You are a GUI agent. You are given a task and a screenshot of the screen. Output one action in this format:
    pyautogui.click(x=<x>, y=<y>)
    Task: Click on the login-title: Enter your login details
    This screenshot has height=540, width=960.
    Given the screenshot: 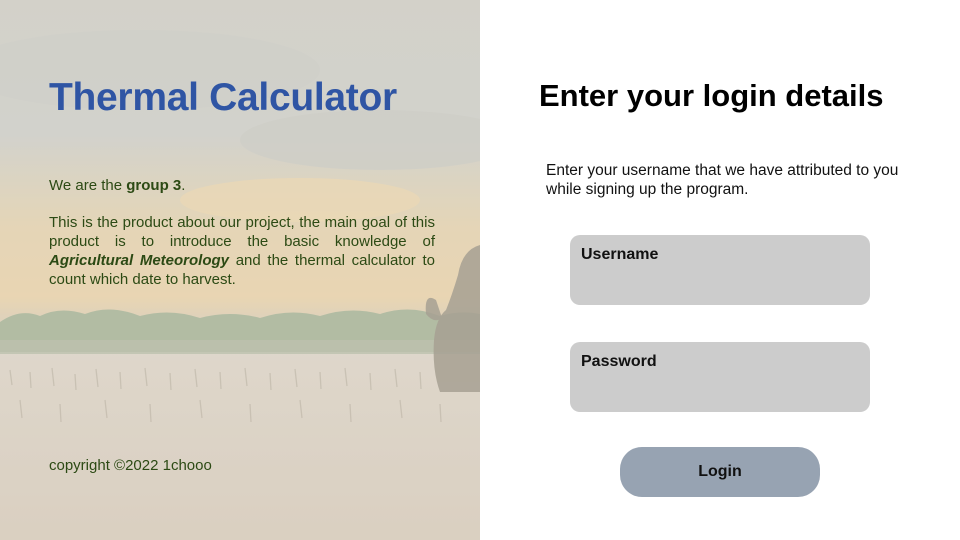 What is the action you would take?
    pyautogui.click(x=711, y=95)
    